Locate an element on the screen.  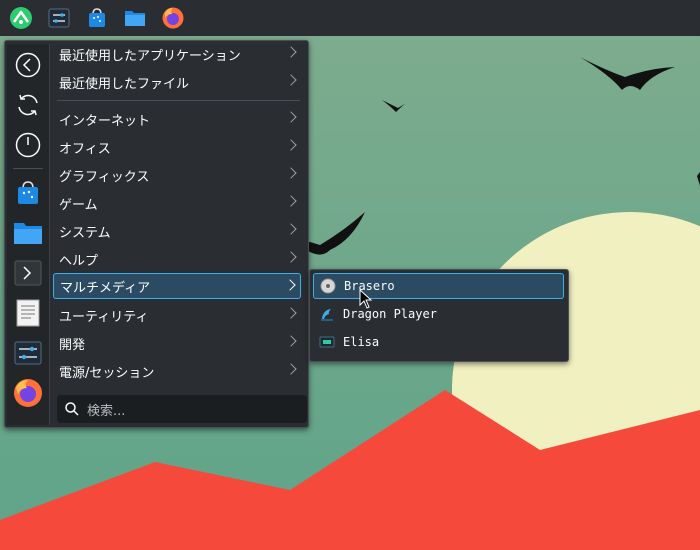
category-games: ゲーム is located at coordinates (177, 203).